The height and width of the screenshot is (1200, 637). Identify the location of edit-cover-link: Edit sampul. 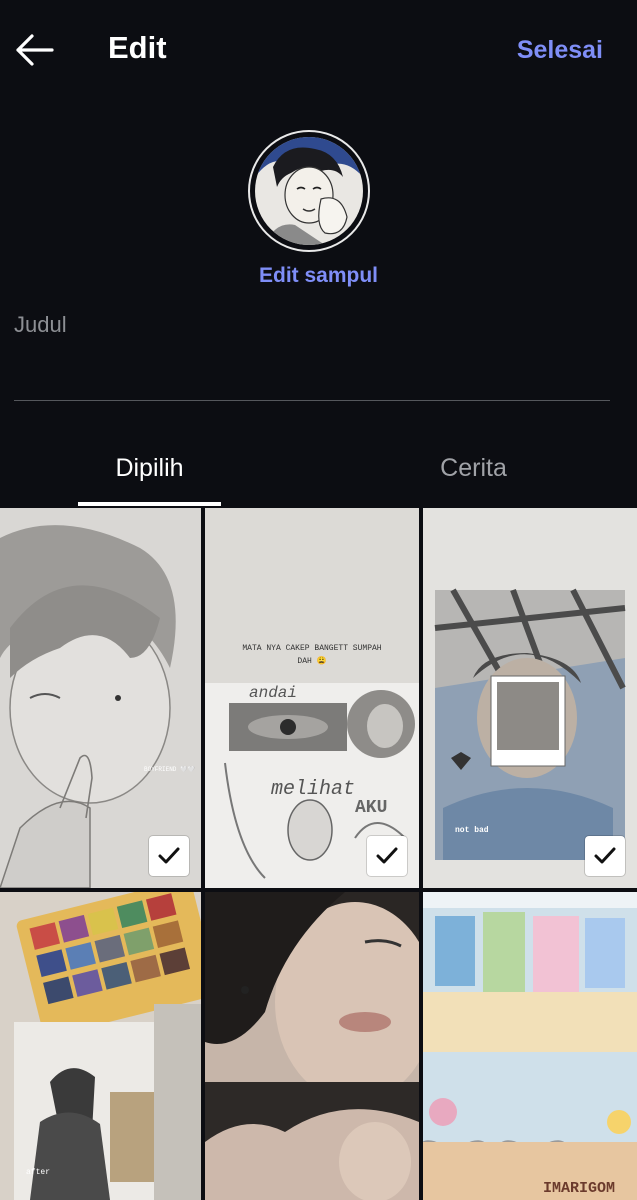
(318, 276).